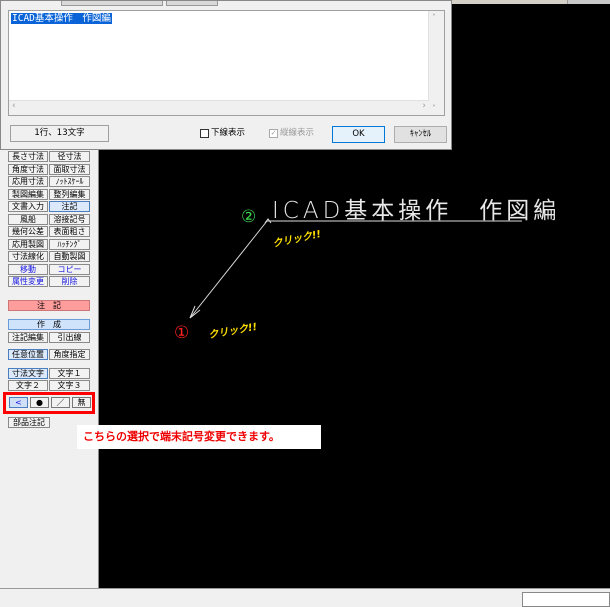 The height and width of the screenshot is (607, 610). Describe the element at coordinates (199, 437) in the screenshot. I see `instruction-callout: こちらの選択で端末記号変更できます。` at that location.